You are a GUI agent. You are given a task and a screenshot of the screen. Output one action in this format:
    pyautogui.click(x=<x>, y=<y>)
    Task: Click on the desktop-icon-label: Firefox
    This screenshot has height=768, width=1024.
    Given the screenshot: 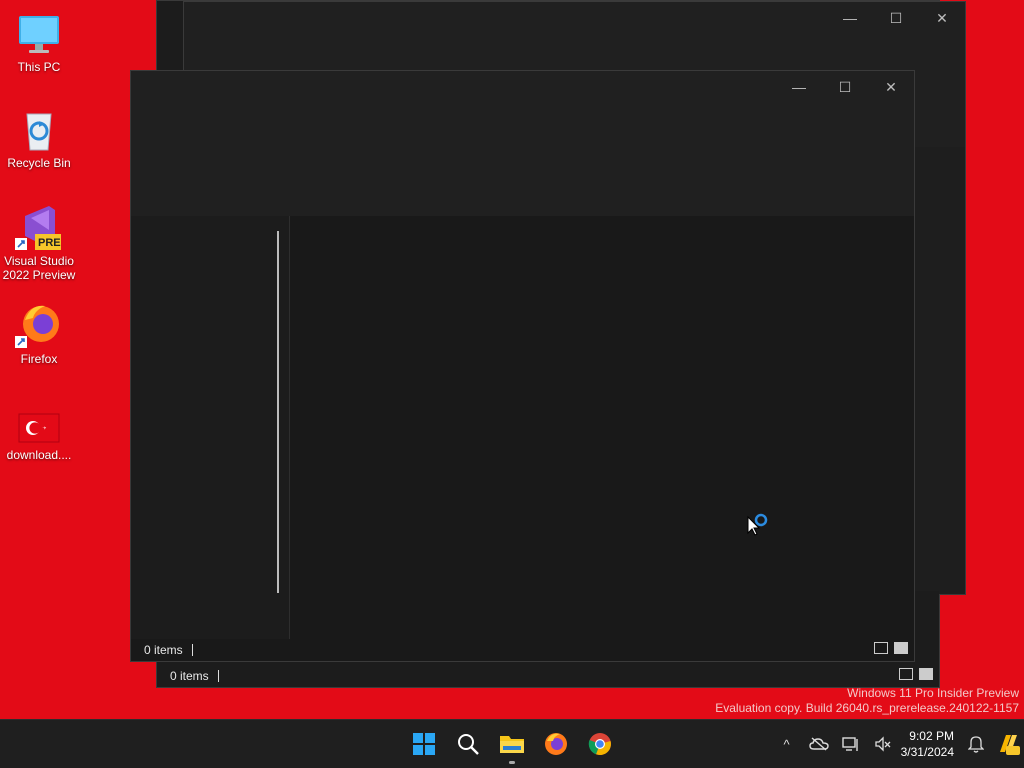 What is the action you would take?
    pyautogui.click(x=39, y=359)
    